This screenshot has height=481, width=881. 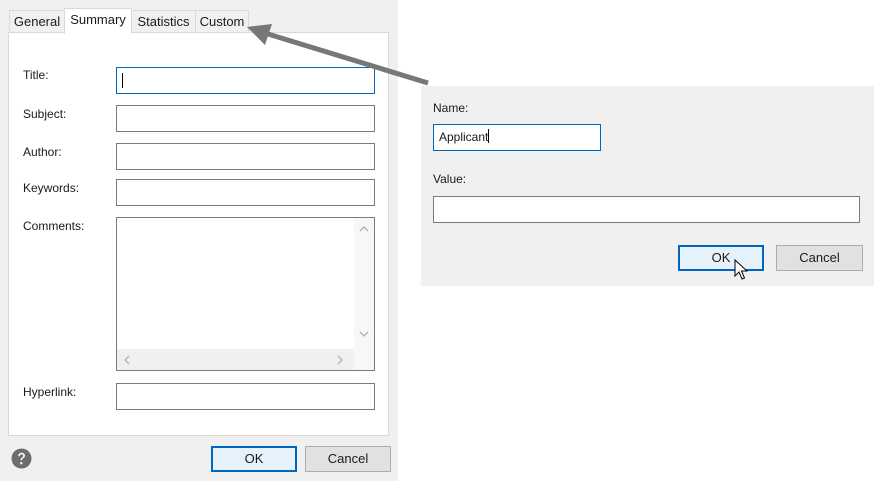 What do you see at coordinates (464, 137) in the screenshot?
I see `name-value: Applicant` at bounding box center [464, 137].